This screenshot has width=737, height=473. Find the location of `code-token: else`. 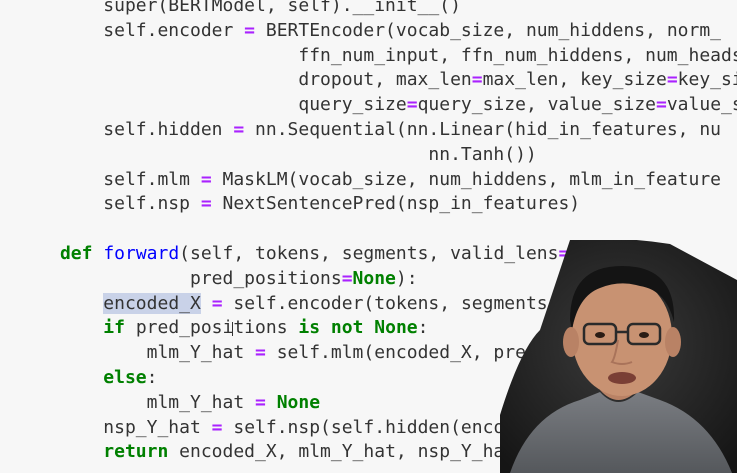

code-token: else is located at coordinates (125, 377).